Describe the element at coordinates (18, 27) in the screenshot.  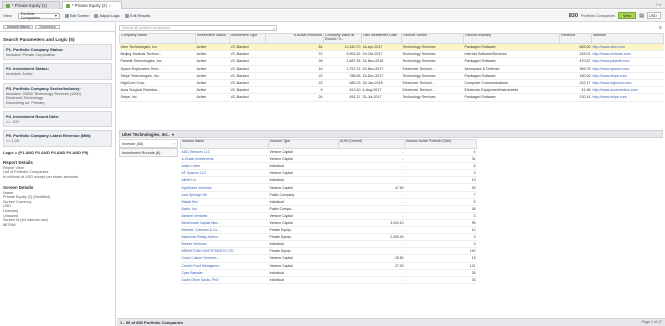
I see `tab-search-items: Search Items` at that location.